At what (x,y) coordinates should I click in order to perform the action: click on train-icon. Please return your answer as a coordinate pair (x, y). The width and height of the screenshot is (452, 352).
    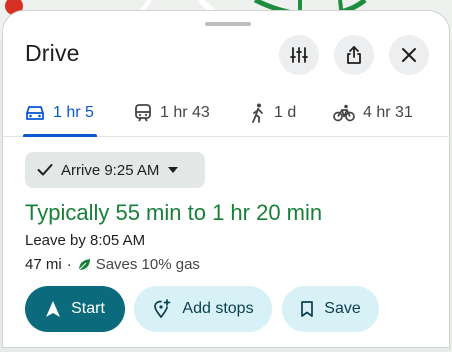
    Looking at the image, I should click on (143, 113).